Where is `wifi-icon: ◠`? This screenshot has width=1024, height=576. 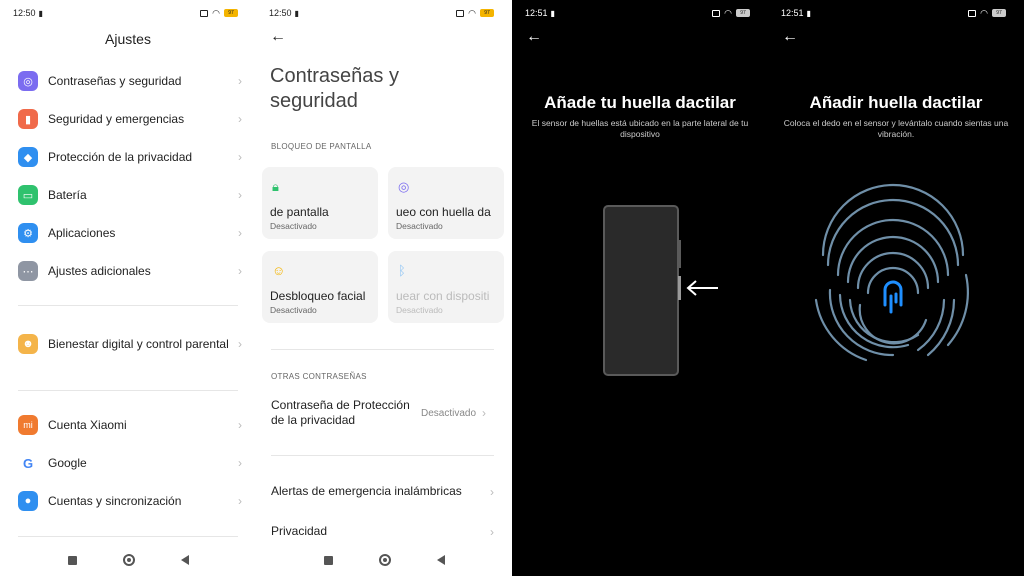 wifi-icon: ◠ is located at coordinates (472, 12).